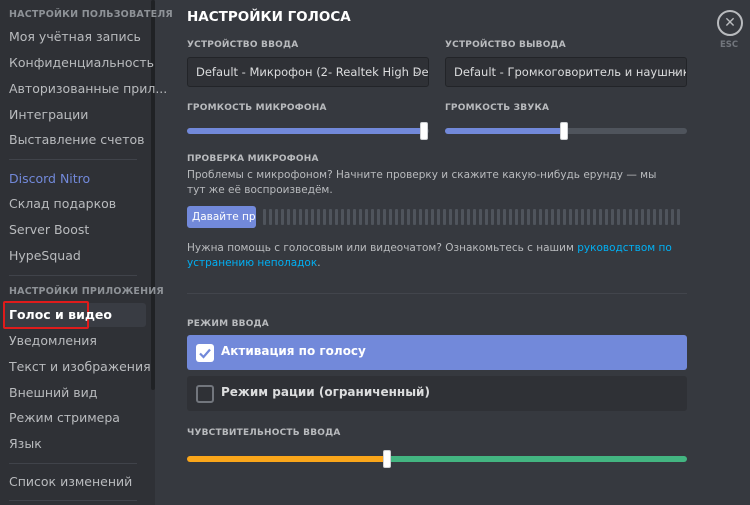 The height and width of the screenshot is (505, 750). What do you see at coordinates (437, 293) in the screenshot?
I see `section-divider` at bounding box center [437, 293].